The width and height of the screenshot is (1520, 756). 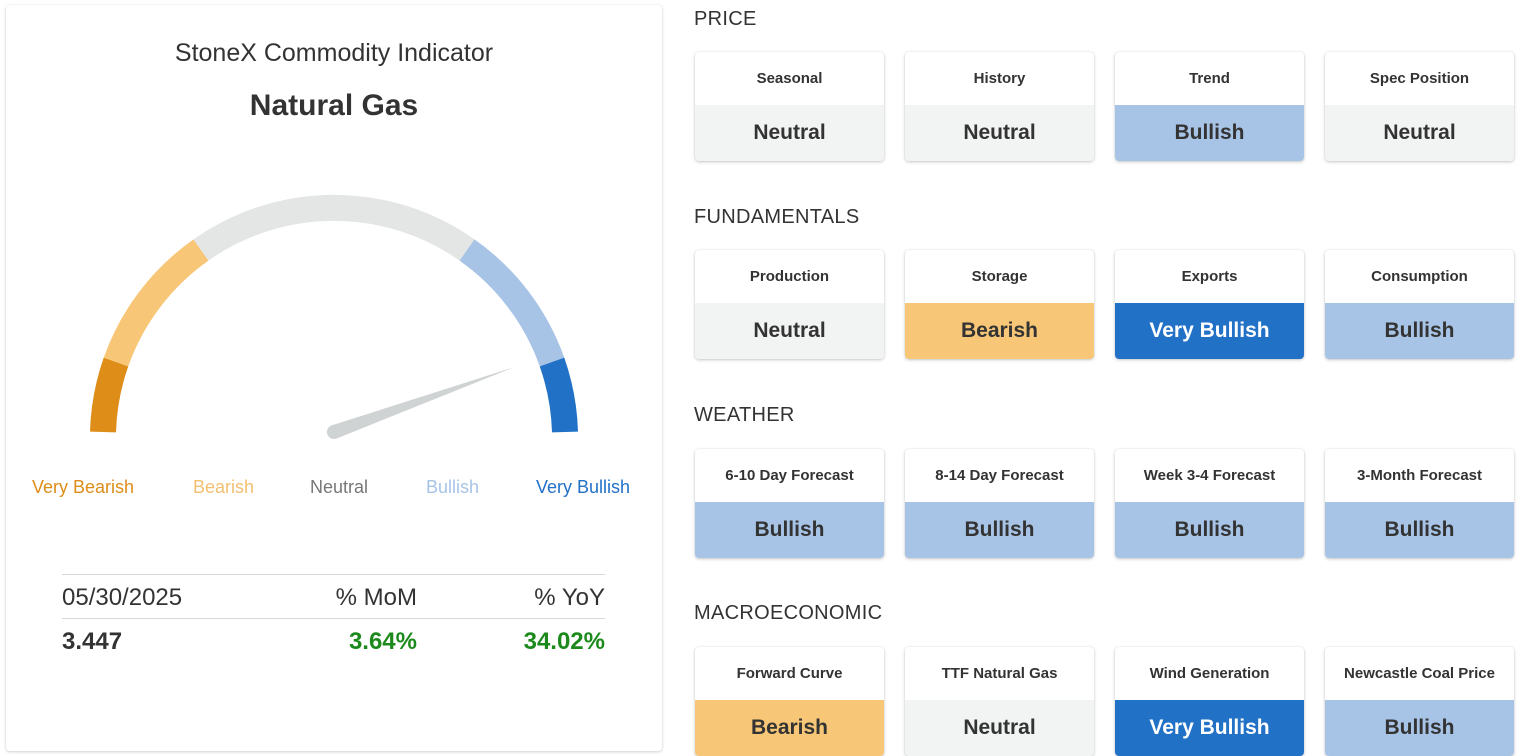 What do you see at coordinates (725, 19) in the screenshot?
I see `section-title-price: PRICE` at bounding box center [725, 19].